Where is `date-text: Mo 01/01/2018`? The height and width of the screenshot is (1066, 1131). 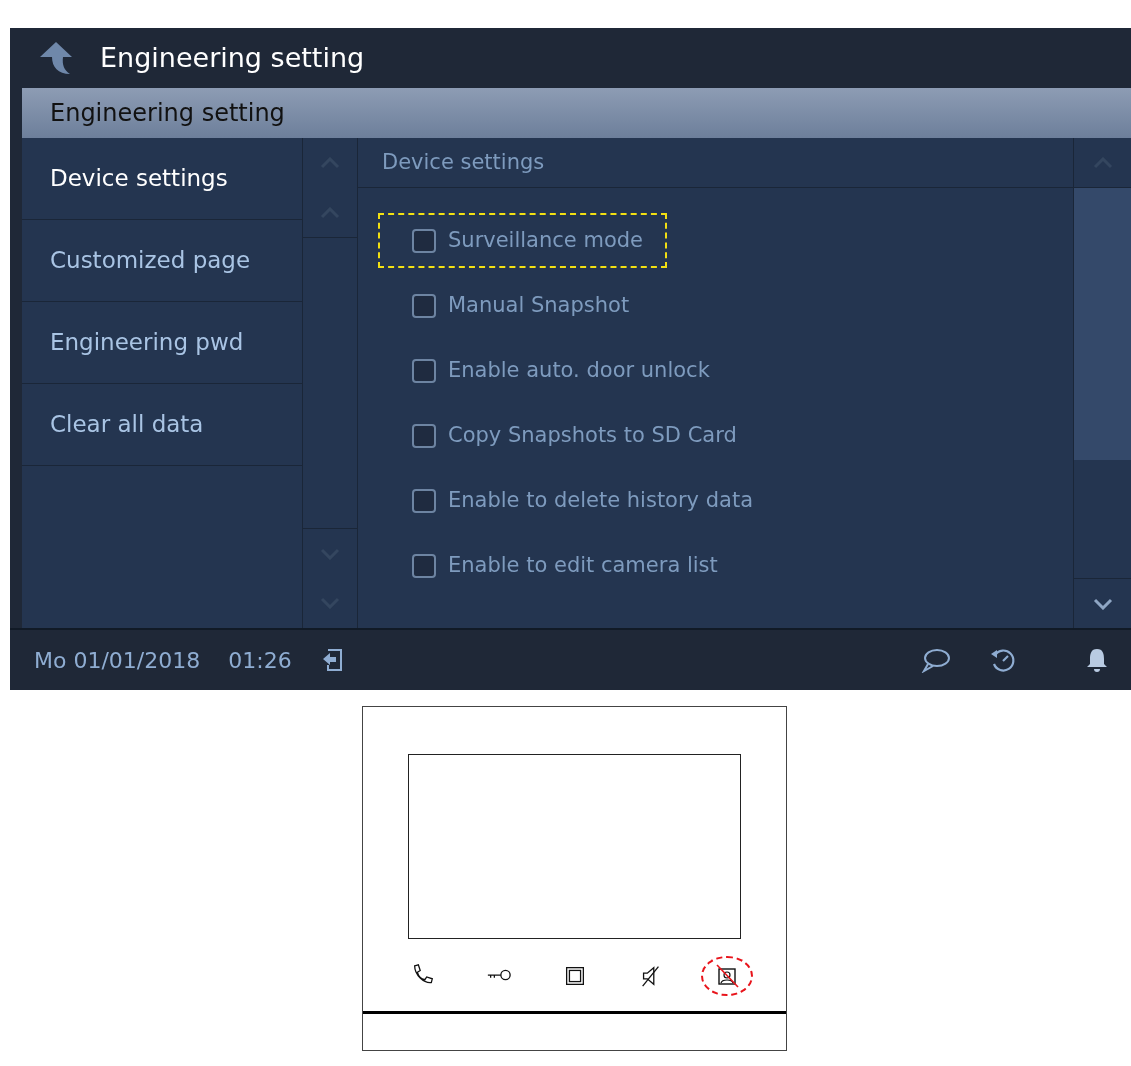 date-text: Mo 01/01/2018 is located at coordinates (117, 660).